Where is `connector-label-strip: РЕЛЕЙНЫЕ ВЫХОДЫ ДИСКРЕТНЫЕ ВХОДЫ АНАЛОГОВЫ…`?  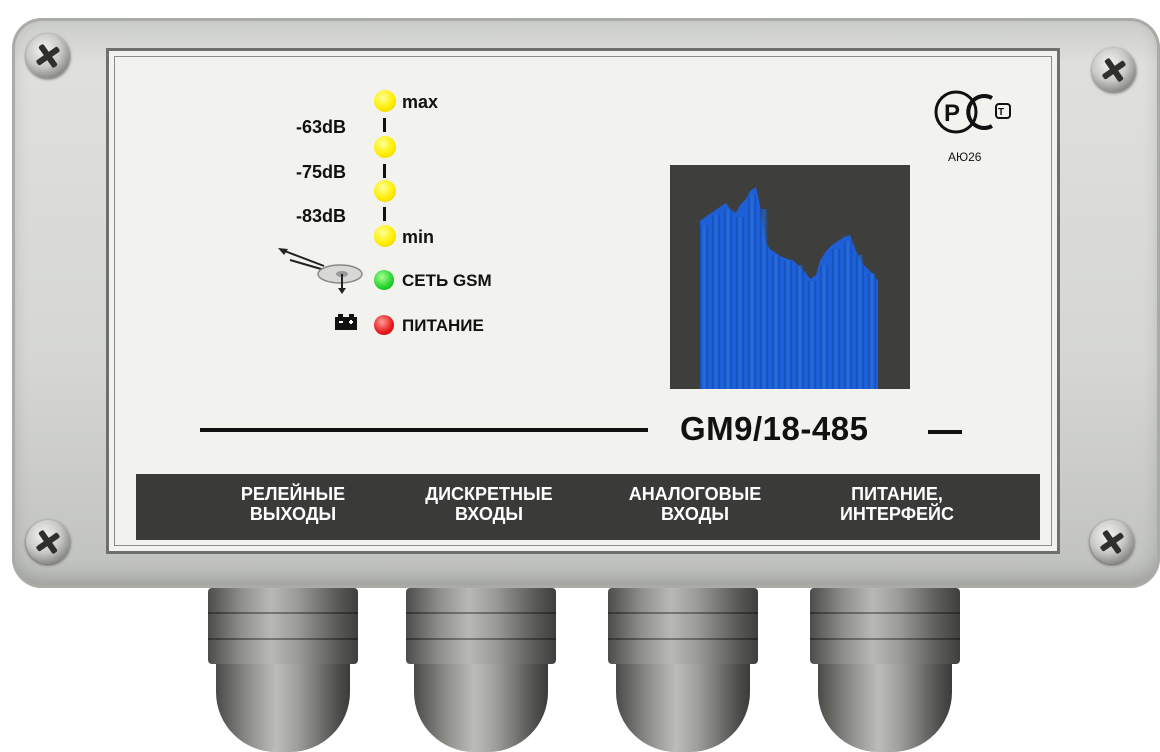
connector-label-strip: РЕЛЕЙНЫЕ ВЫХОДЫ ДИСКРЕТНЫЕ ВХОДЫ АНАЛОГОВЫ… is located at coordinates (588, 507).